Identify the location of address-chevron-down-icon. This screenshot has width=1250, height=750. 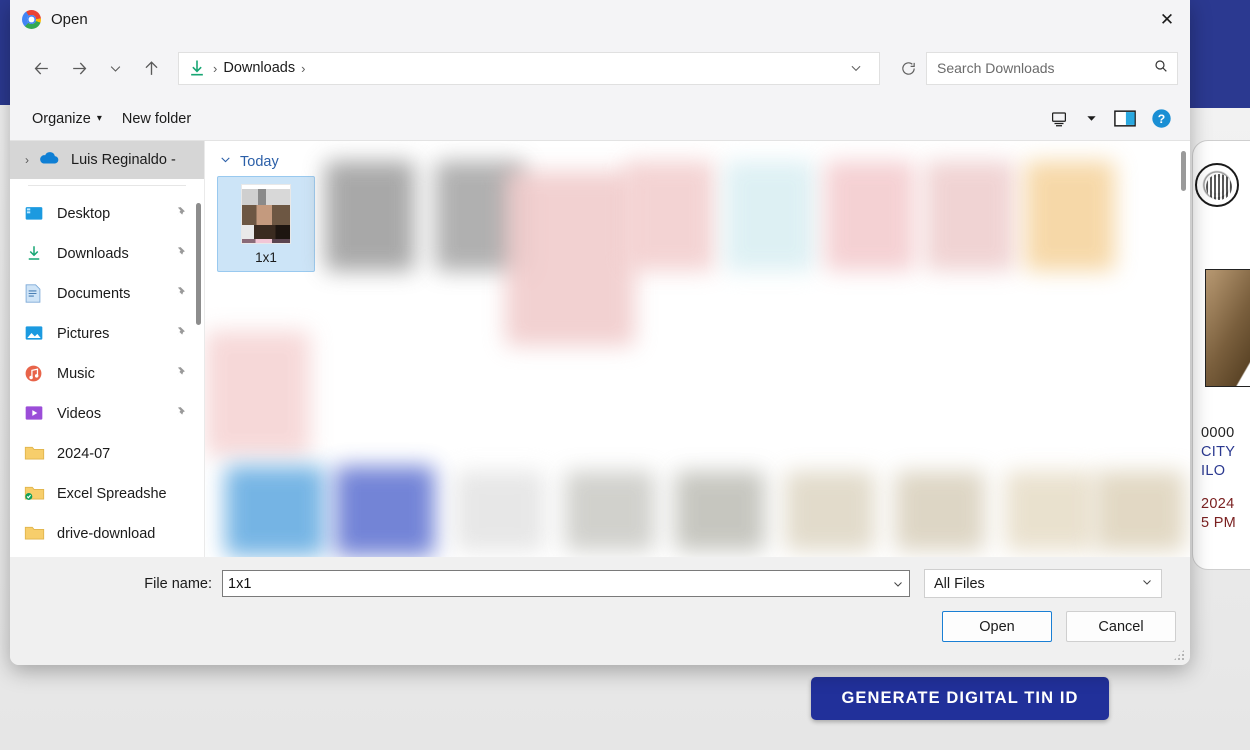
(856, 68).